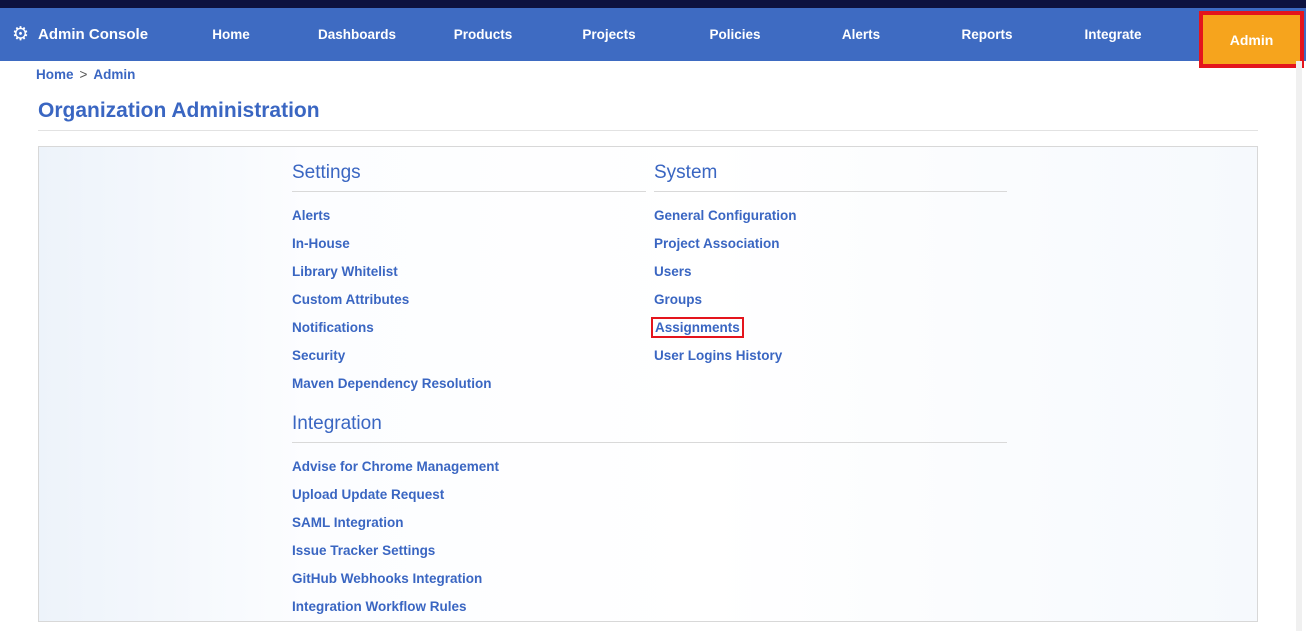 Image resolution: width=1306 pixels, height=631 pixels. I want to click on list-item: Advise for Chrome Management, so click(469, 467).